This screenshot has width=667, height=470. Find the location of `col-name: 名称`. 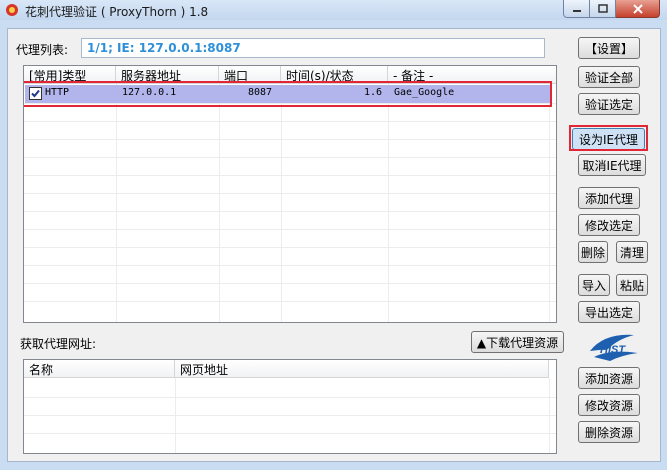

col-name: 名称 is located at coordinates (99, 369).